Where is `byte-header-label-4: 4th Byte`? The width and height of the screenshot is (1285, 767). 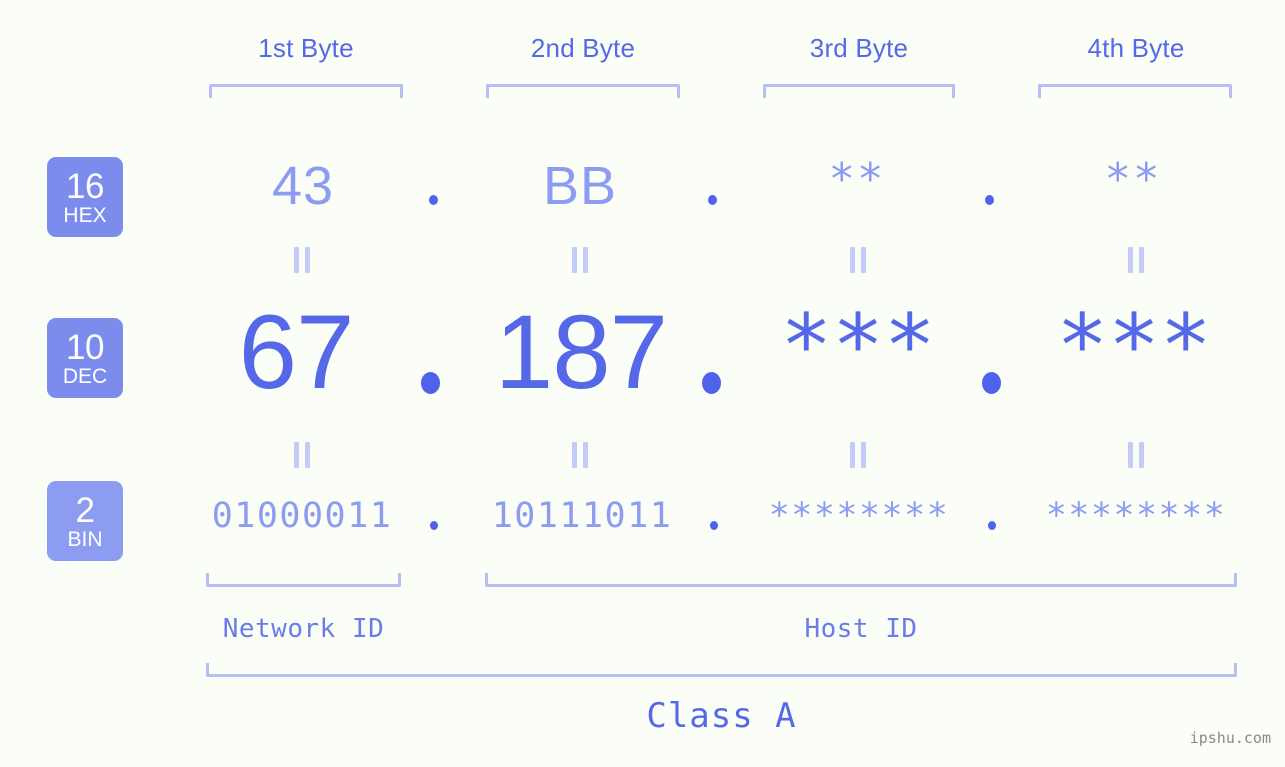 byte-header-label-4: 4th Byte is located at coordinates (1136, 48).